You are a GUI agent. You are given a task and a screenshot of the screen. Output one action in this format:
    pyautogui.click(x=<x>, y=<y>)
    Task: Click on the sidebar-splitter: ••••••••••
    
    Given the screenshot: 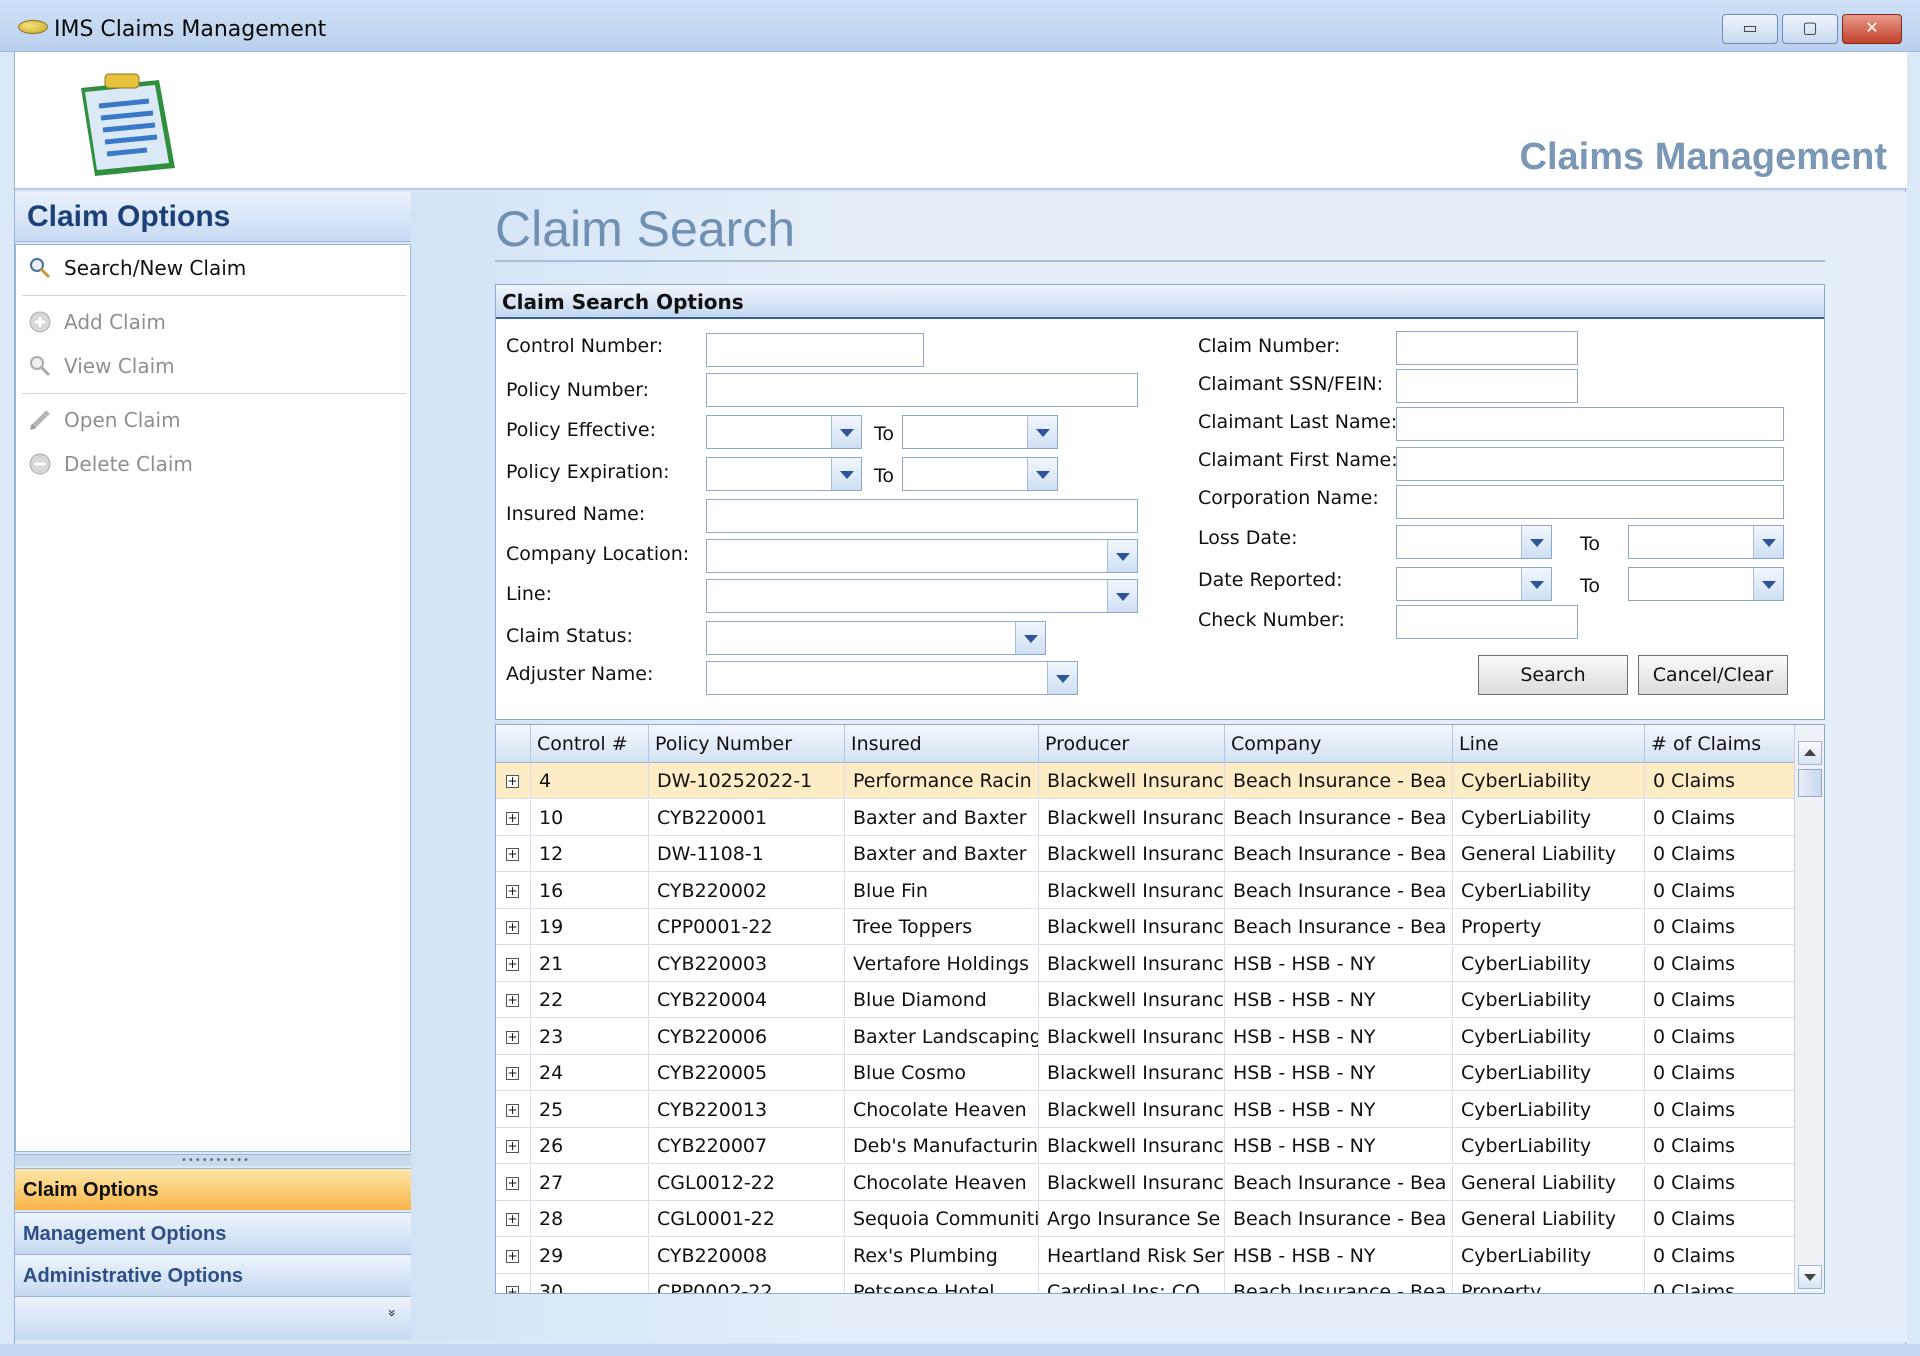 What is the action you would take?
    pyautogui.click(x=213, y=1160)
    